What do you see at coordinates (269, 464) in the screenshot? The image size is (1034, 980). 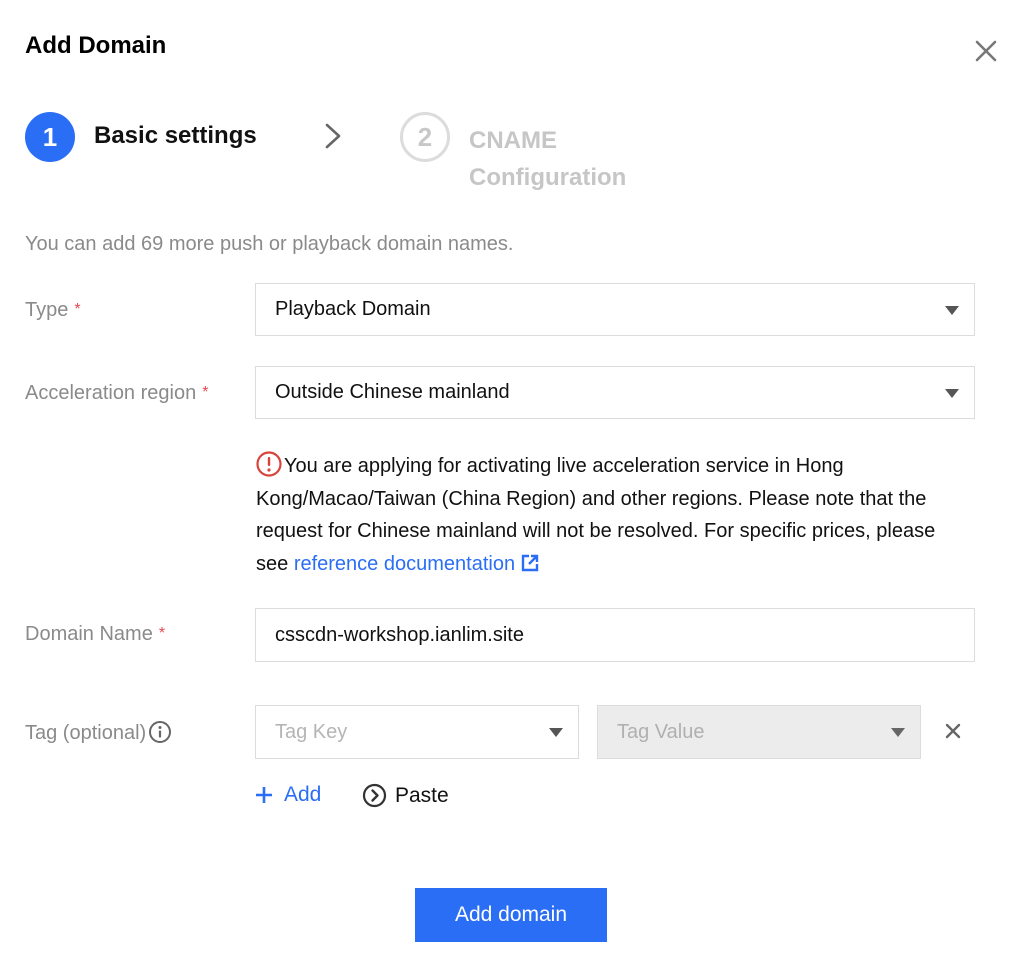 I see `warning-circle-icon` at bounding box center [269, 464].